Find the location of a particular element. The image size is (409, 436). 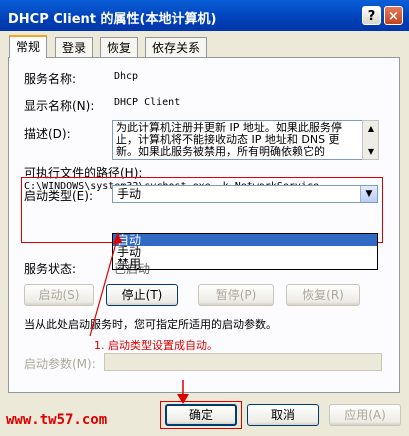

arrow-head-down-icon is located at coordinates (183, 399).